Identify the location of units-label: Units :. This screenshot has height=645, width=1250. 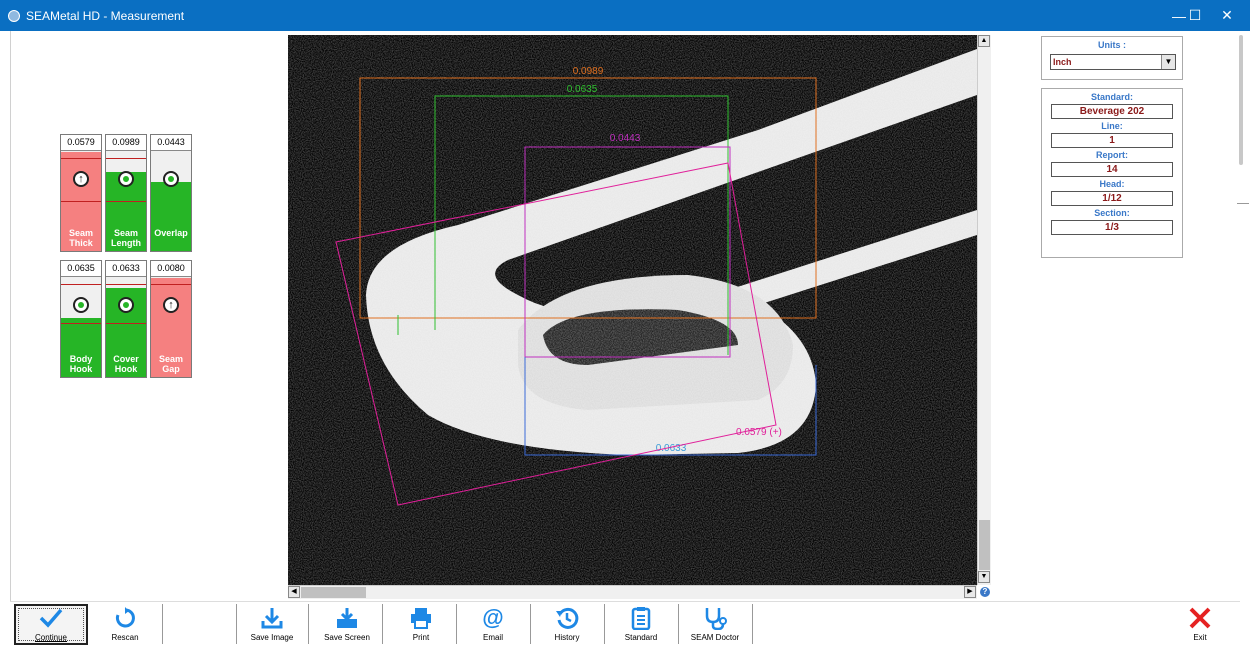
(1112, 45).